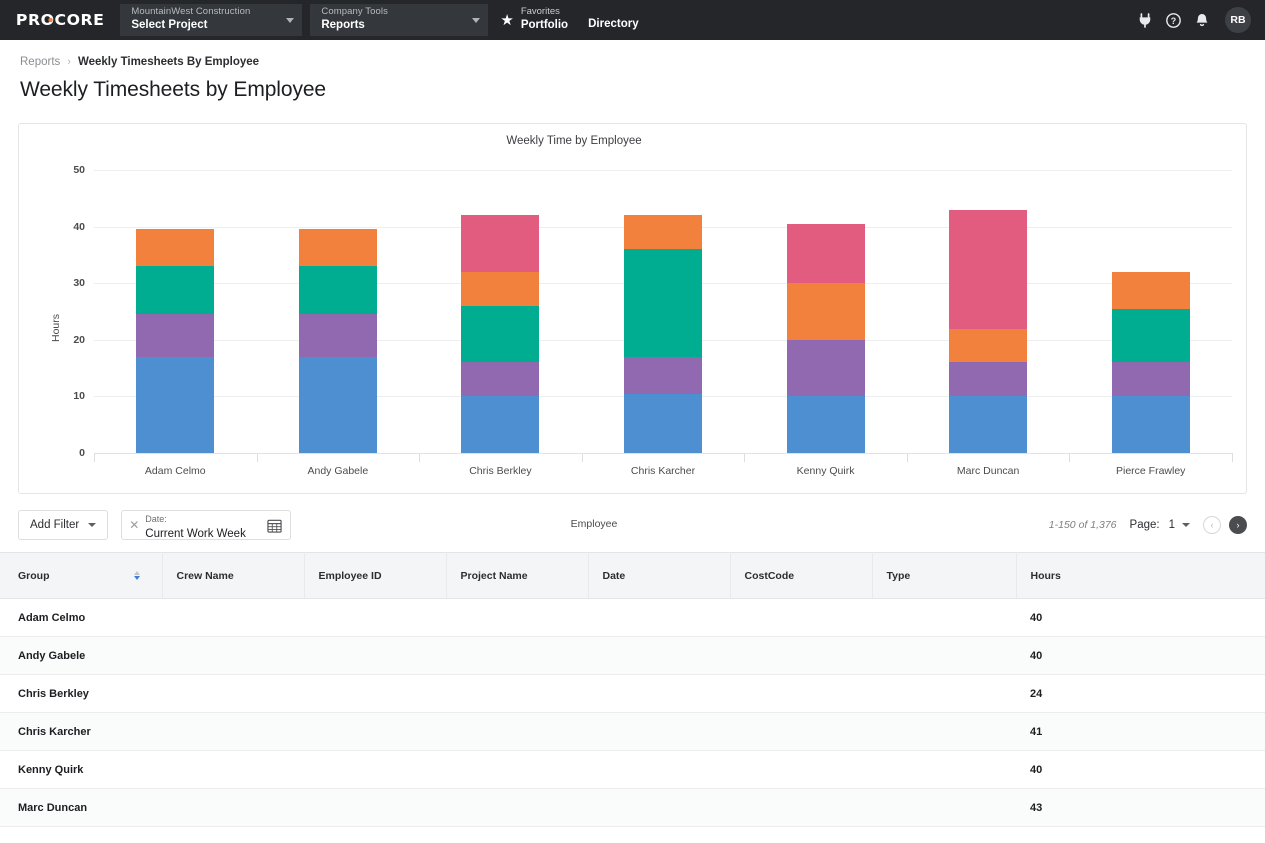 This screenshot has width=1265, height=843. Describe the element at coordinates (233, 731) in the screenshot. I see `table-cell-crew-name` at that location.